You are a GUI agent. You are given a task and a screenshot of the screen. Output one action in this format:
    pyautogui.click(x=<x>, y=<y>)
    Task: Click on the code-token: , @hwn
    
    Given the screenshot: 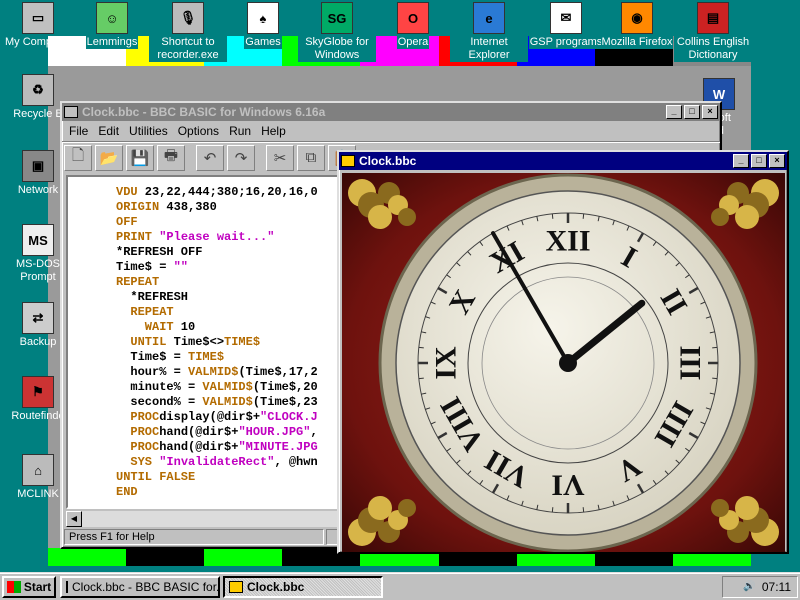 What is the action you would take?
    pyautogui.click(x=296, y=462)
    